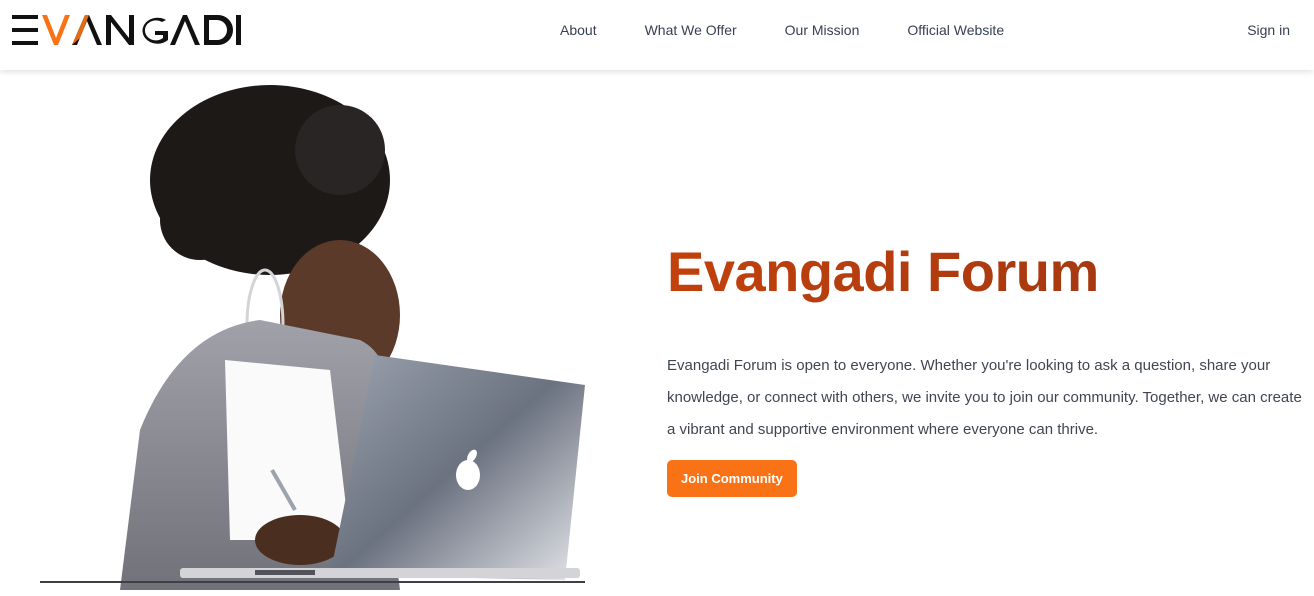  I want to click on evangadi-logo, so click(126, 30).